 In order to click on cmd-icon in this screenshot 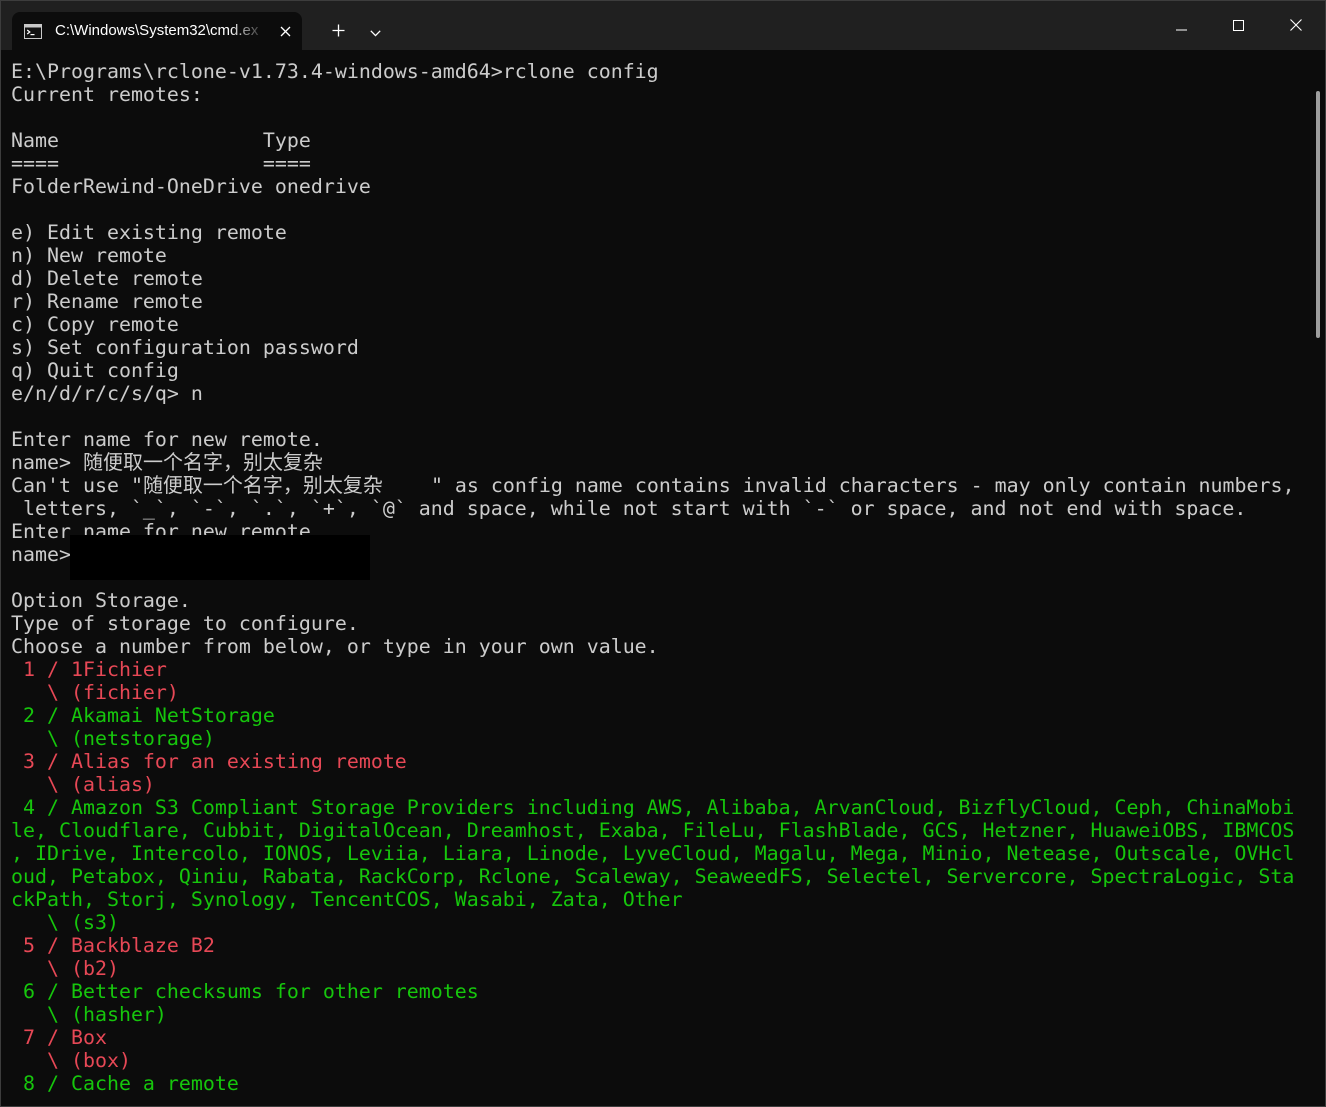, I will do `click(33, 31)`.